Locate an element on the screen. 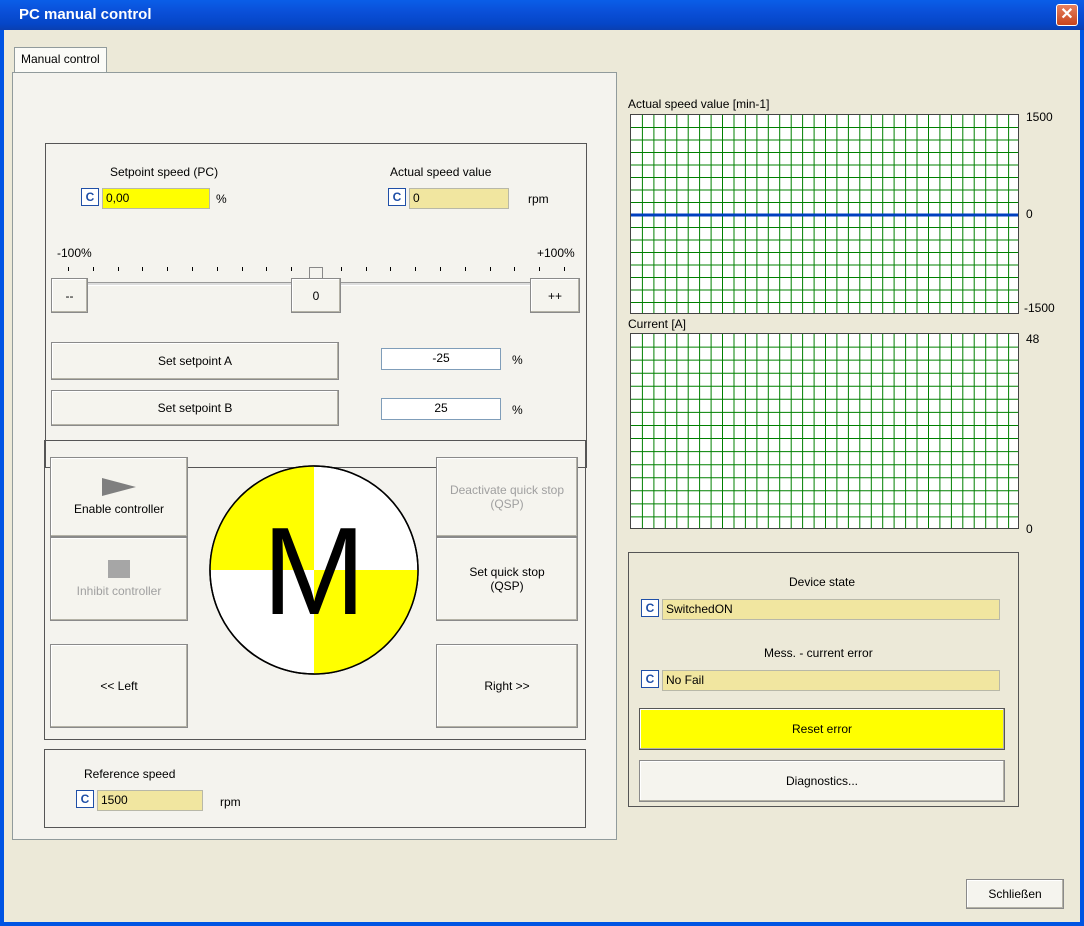 This screenshot has width=1084, height=926. left-button: << Left is located at coordinates (119, 686).